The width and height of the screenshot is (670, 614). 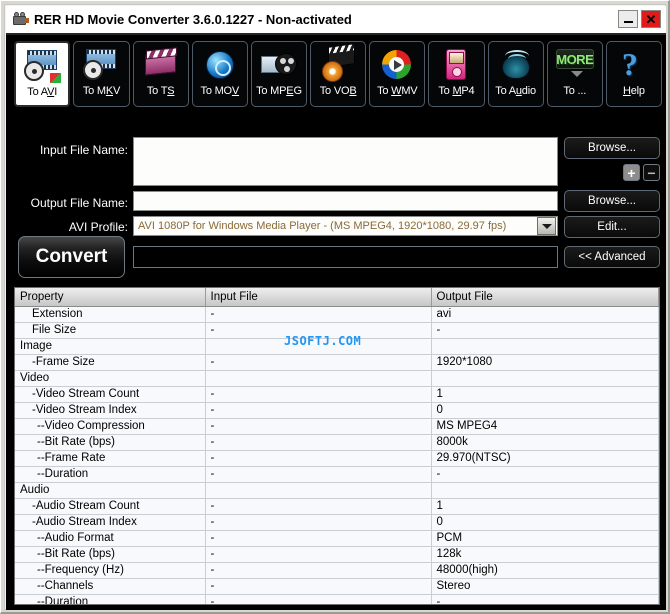 I want to click on cell-output-file: 48000(high), so click(x=545, y=570).